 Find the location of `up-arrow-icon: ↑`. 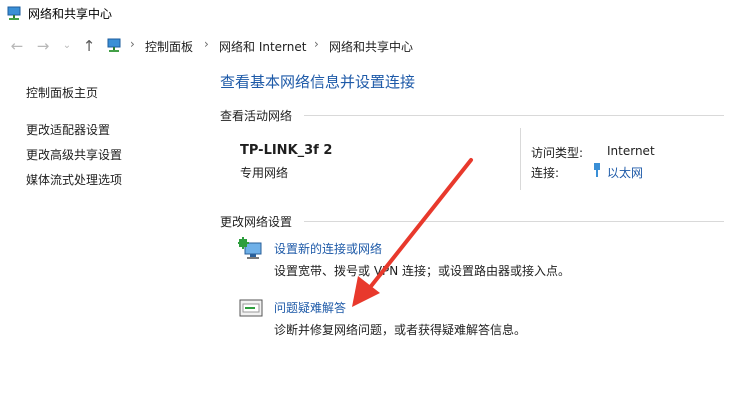

up-arrow-icon: ↑ is located at coordinates (89, 46).